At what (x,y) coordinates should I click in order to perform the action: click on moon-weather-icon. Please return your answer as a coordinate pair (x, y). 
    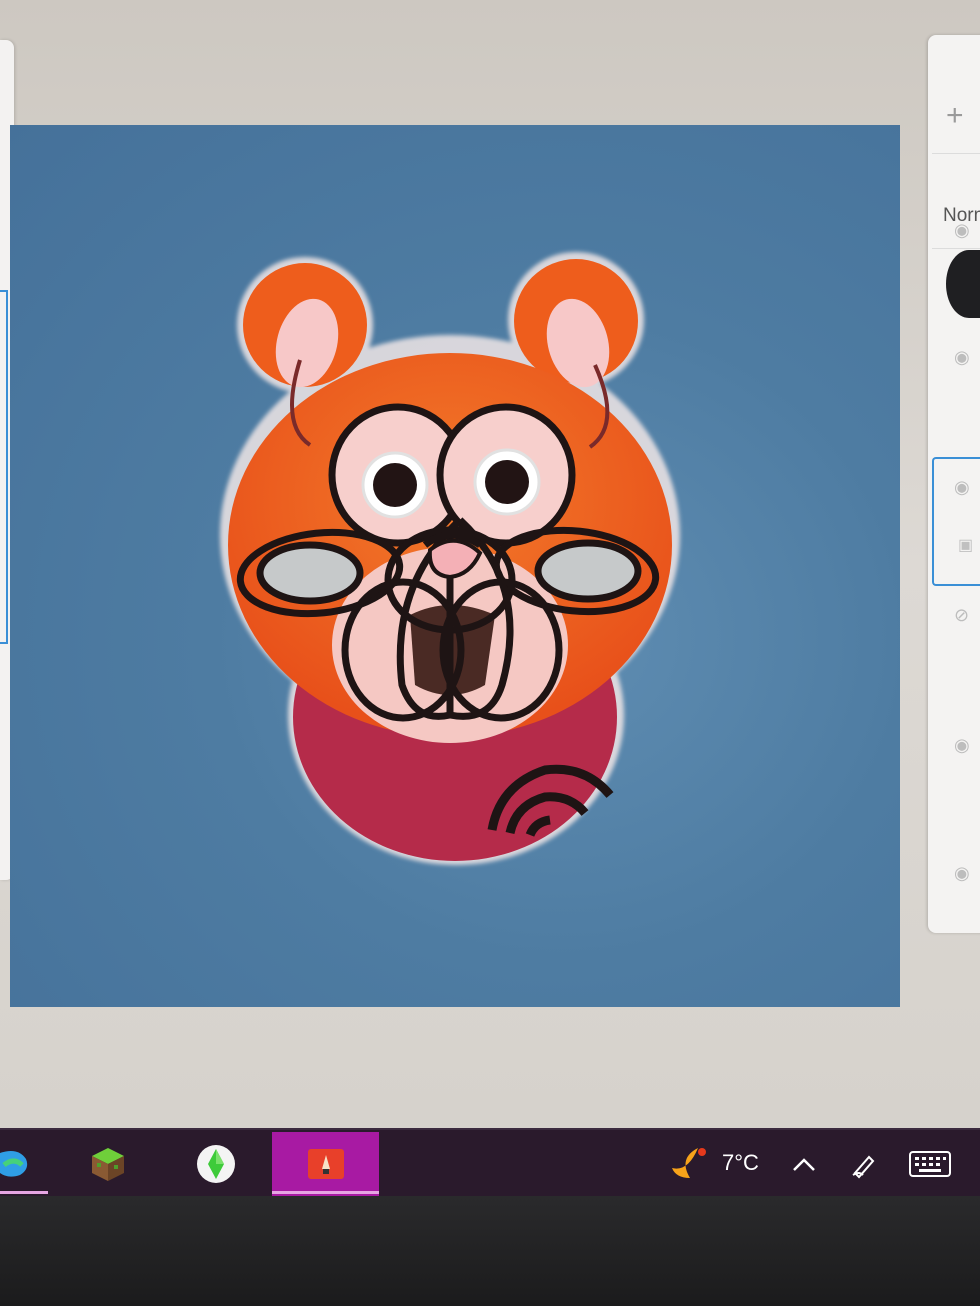
    Looking at the image, I should click on (688, 1164).